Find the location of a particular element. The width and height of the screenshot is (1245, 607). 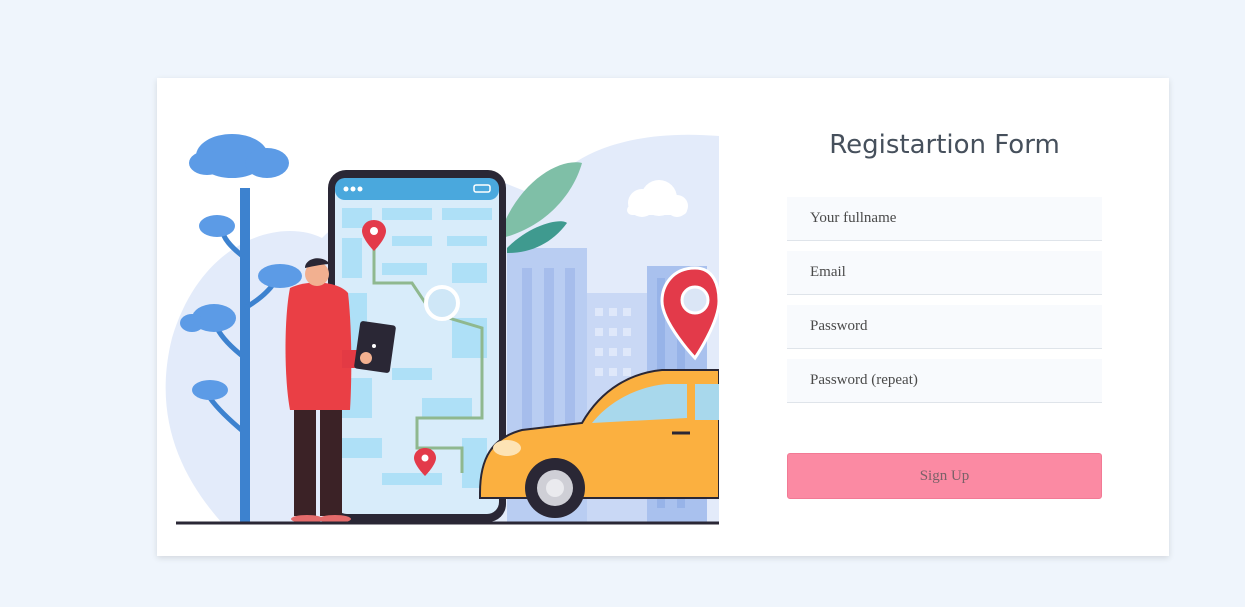

password-input is located at coordinates (944, 327).